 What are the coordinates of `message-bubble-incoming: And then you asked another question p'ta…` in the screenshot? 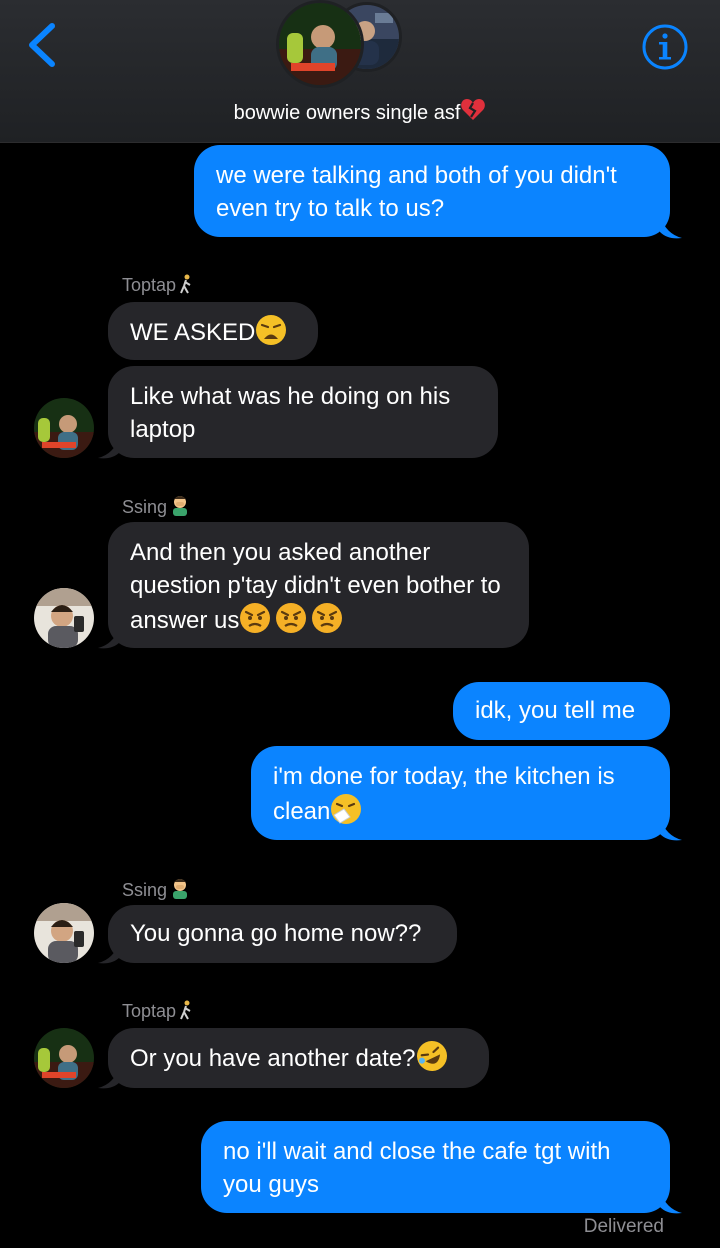 It's located at (318, 585).